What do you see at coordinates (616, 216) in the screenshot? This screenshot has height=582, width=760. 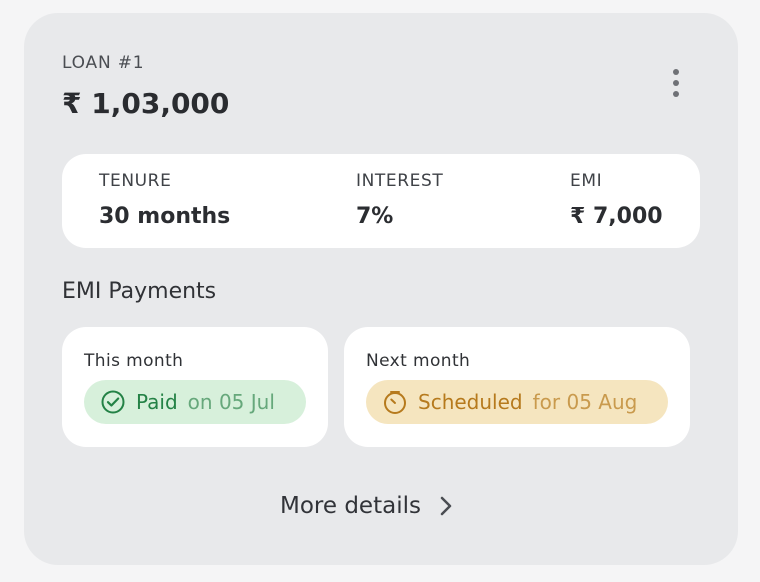 I see `emi-value: ₹ 7,000` at bounding box center [616, 216].